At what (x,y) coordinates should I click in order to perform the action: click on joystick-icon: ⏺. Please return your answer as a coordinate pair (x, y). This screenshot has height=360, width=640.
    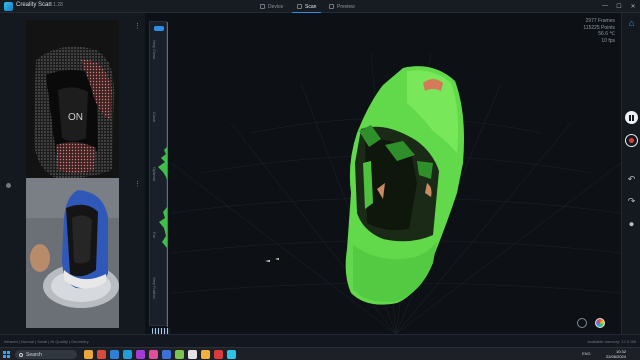
    Looking at the image, I should click on (631, 224).